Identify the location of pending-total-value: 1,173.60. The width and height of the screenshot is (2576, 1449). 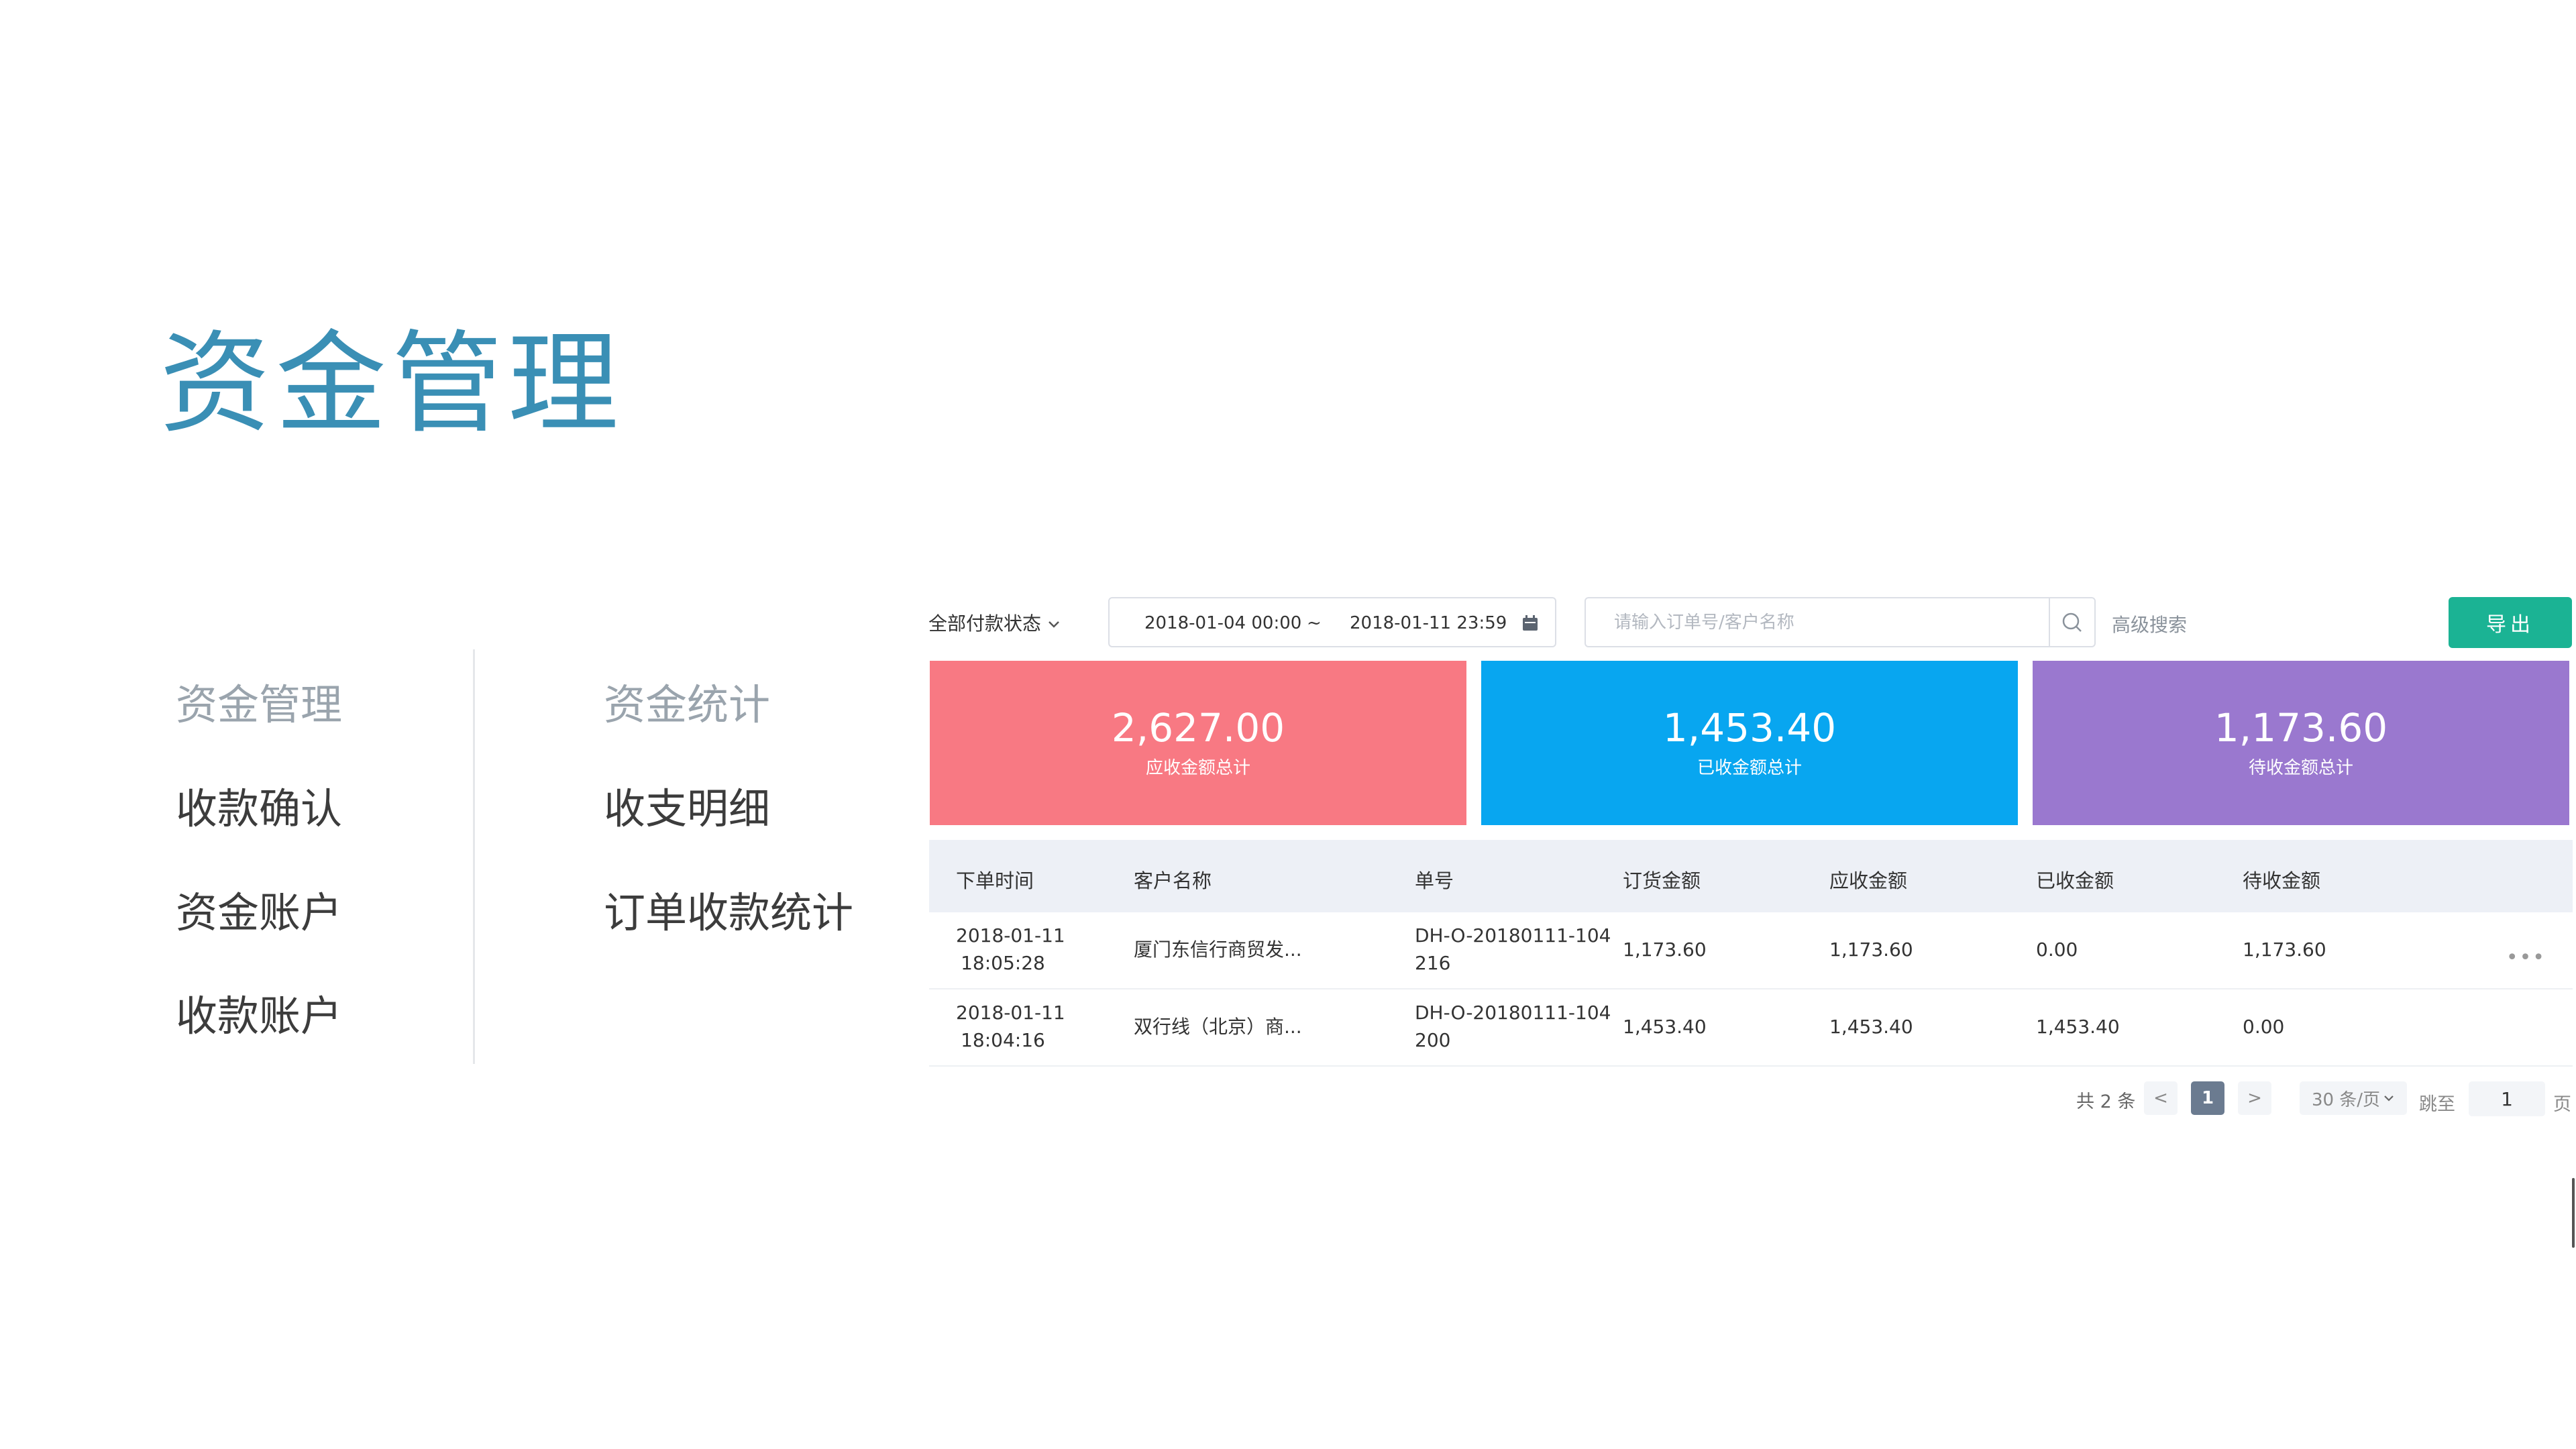
(2301, 728).